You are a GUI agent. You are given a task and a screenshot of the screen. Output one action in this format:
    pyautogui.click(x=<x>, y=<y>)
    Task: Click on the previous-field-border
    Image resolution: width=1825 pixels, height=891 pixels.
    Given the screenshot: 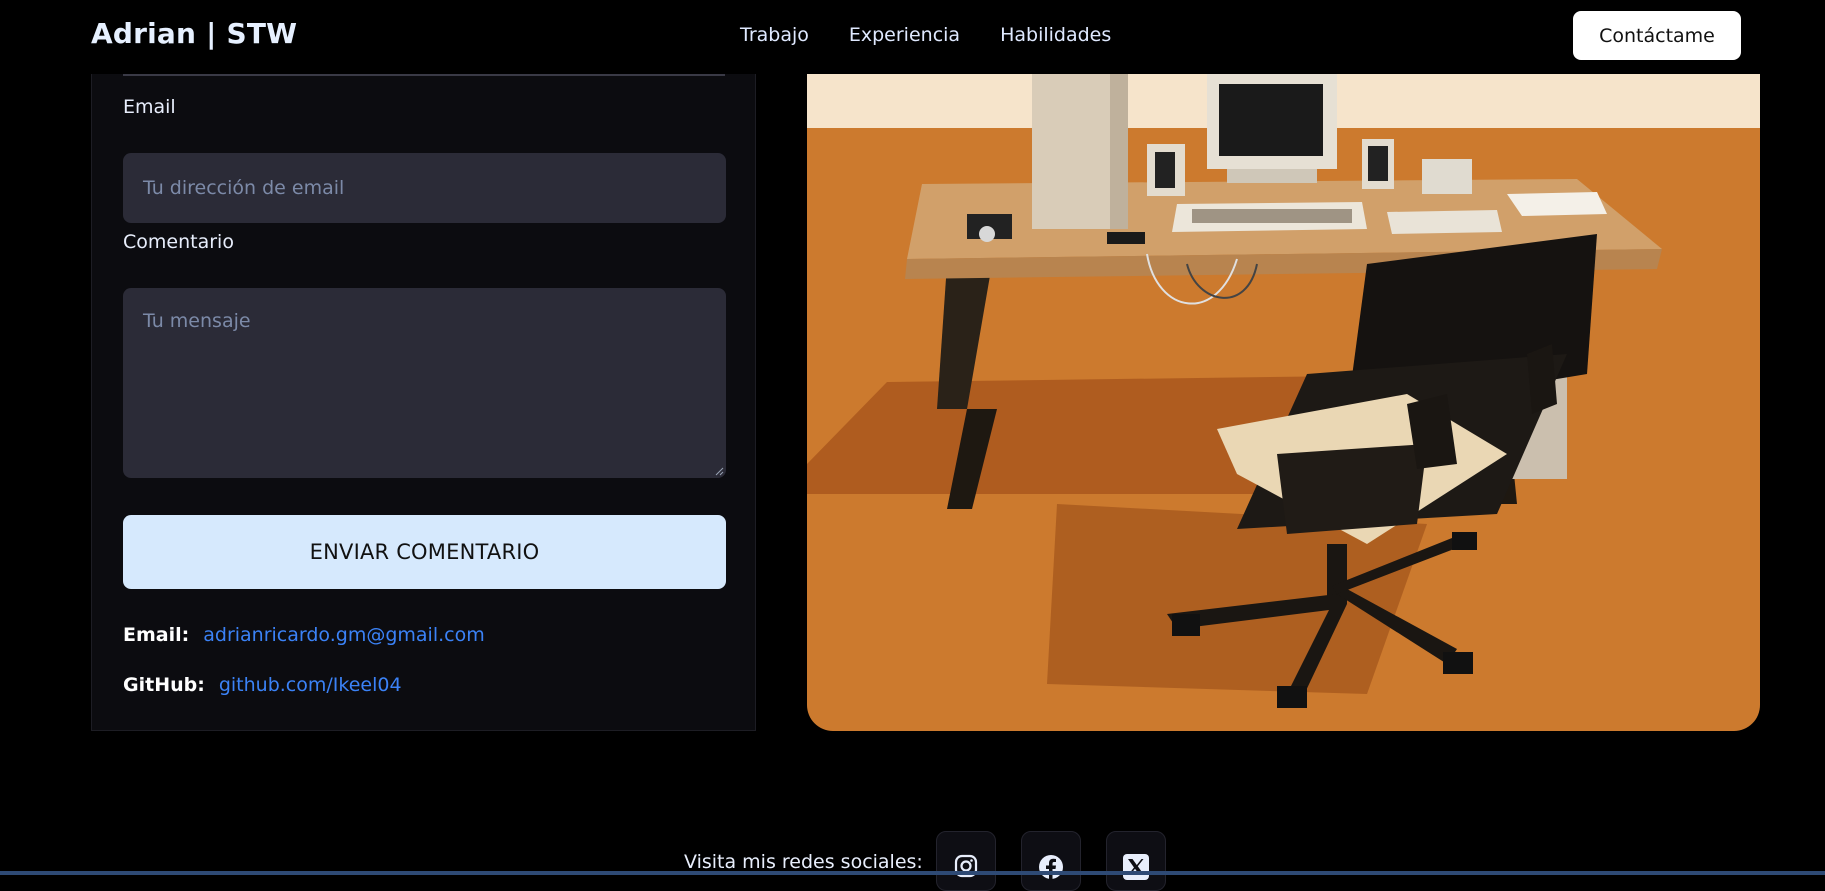 What is the action you would take?
    pyautogui.click(x=424, y=75)
    